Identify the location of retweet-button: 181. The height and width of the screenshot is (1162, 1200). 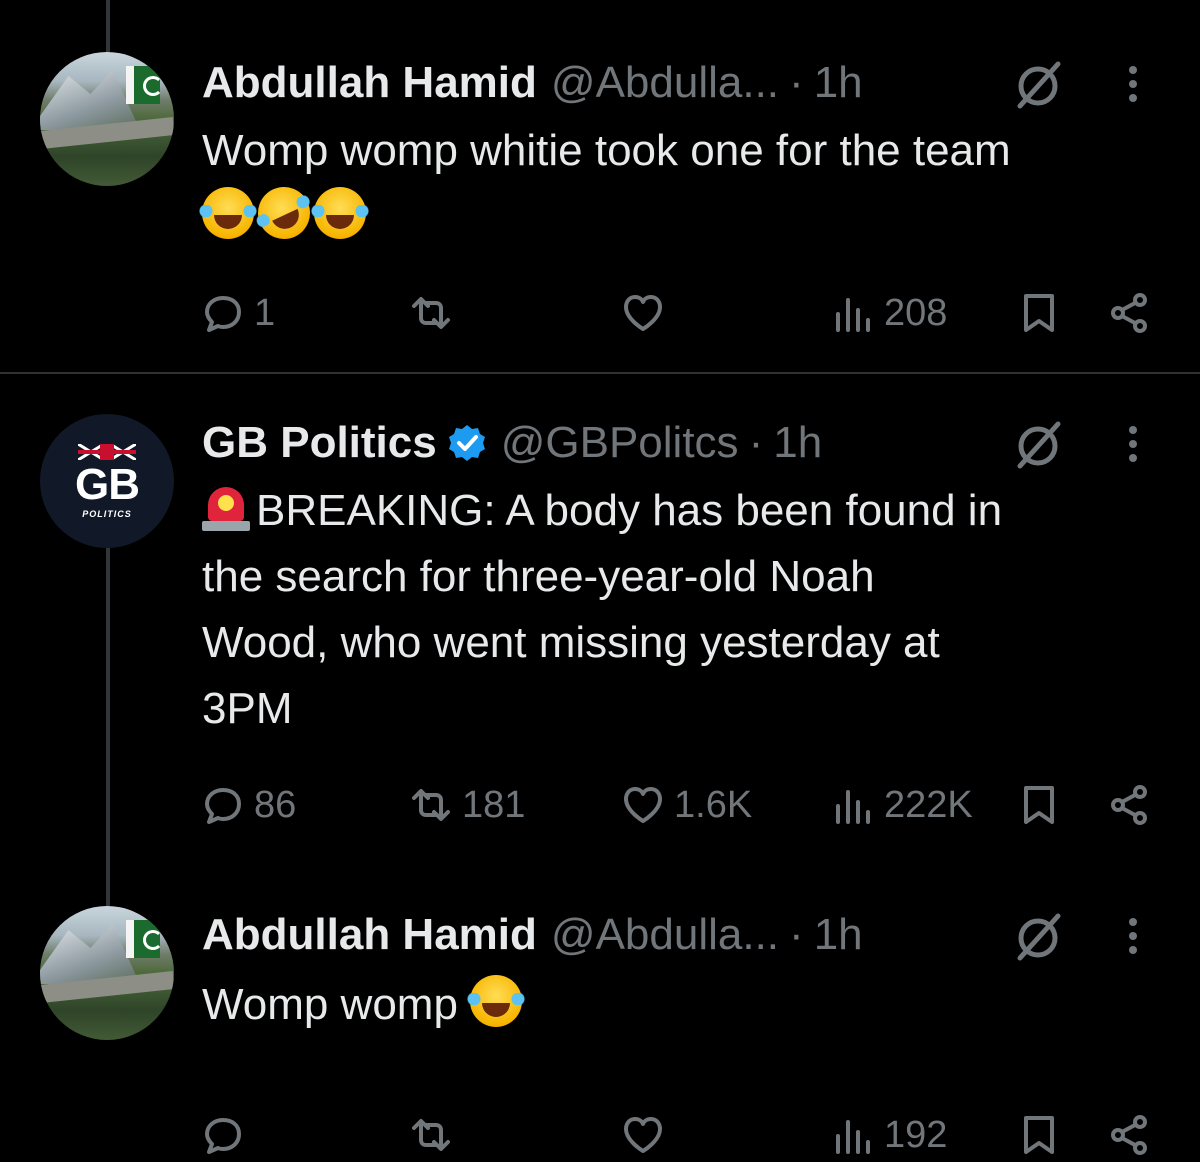
(466, 805).